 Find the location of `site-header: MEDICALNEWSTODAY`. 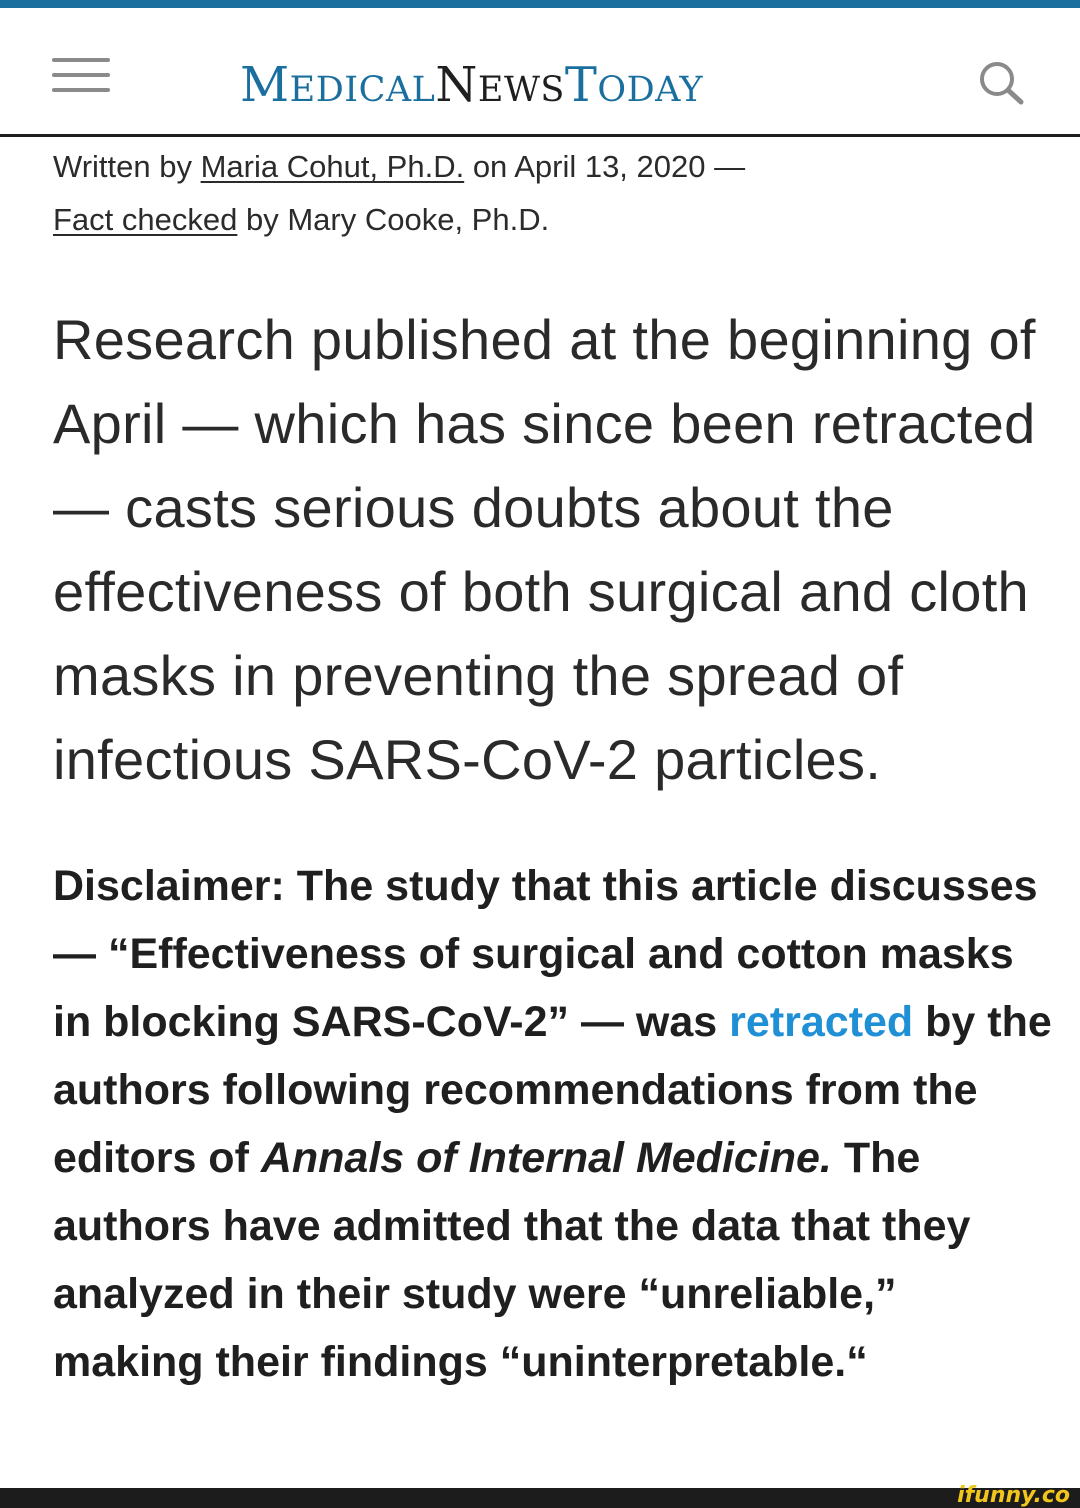

site-header: MEDICALNEWSTODAY is located at coordinates (540, 72).